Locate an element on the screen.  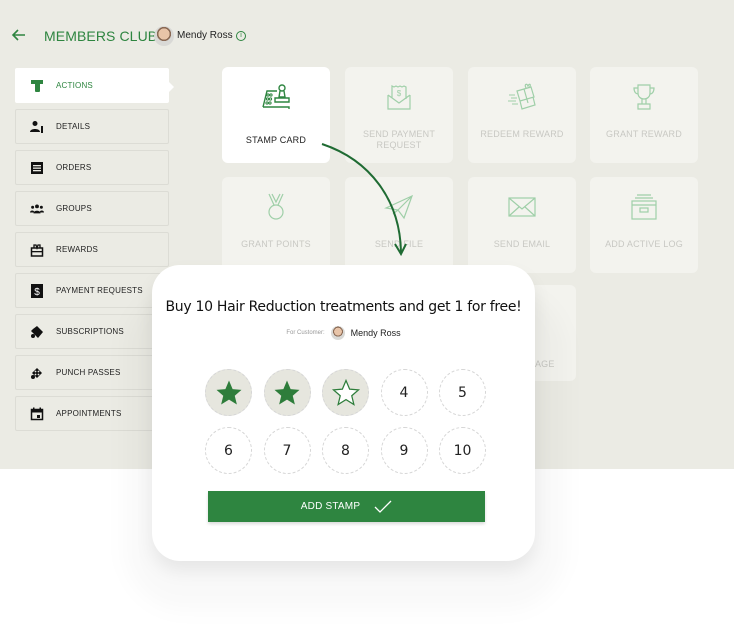
trophy-icon is located at coordinates (644, 97).